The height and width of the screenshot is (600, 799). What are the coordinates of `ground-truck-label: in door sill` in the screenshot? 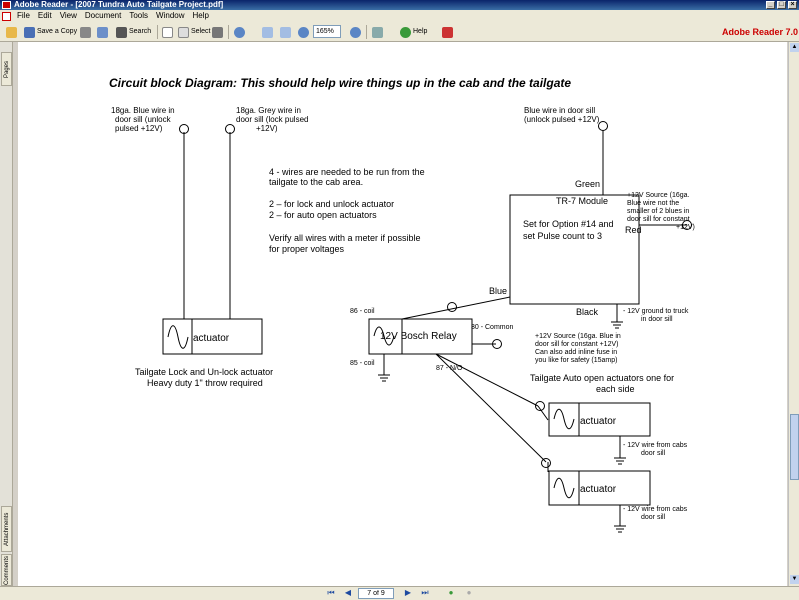 It's located at (657, 319).